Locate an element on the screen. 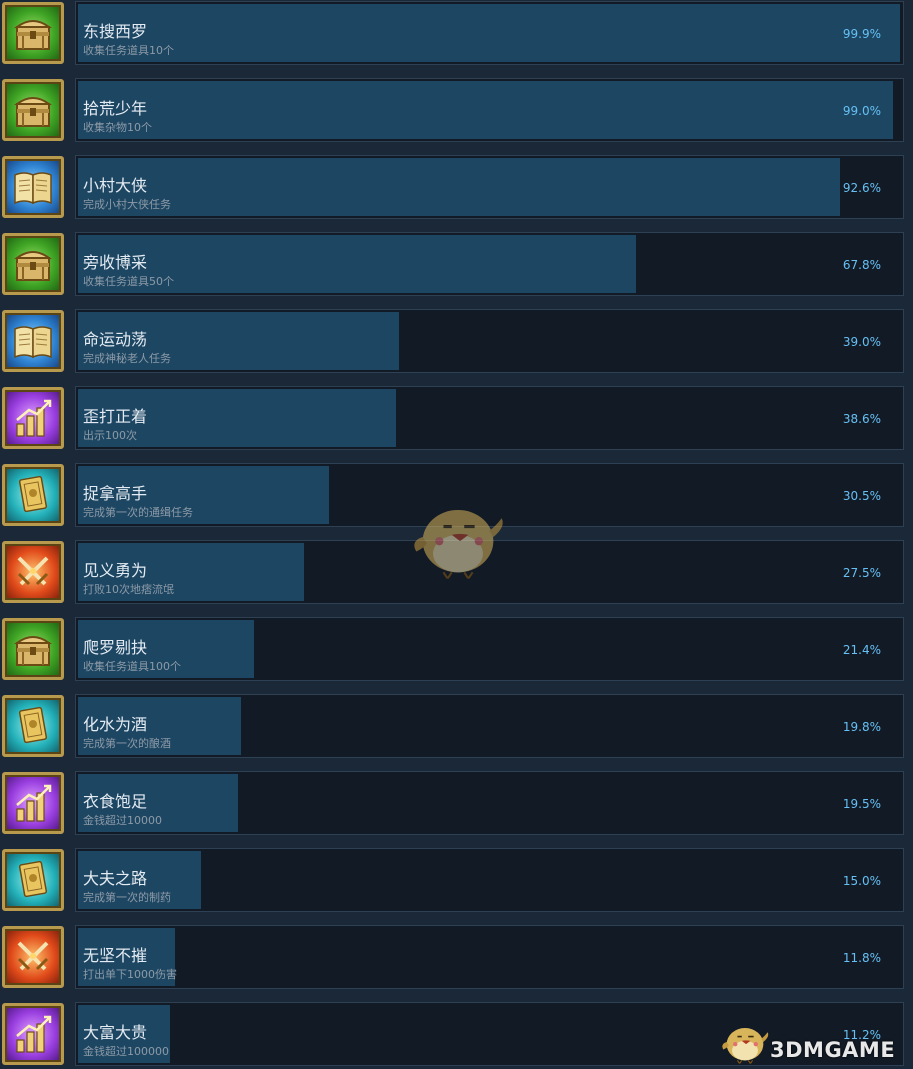 The height and width of the screenshot is (1069, 913). achievement-title: 歪打正着 is located at coordinates (115, 416).